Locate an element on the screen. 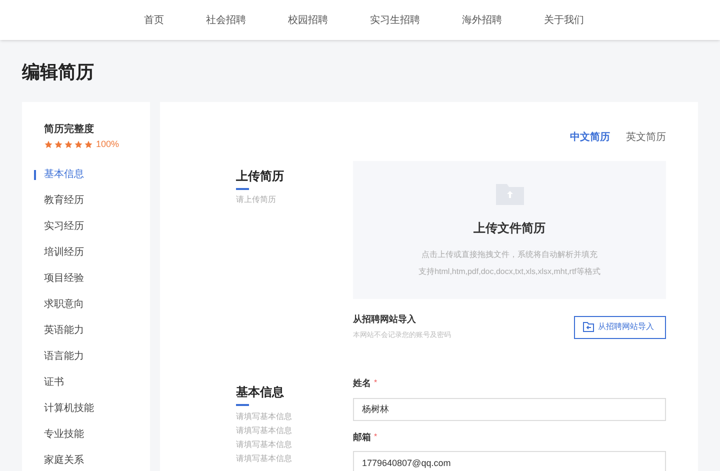 Image resolution: width=720 pixels, height=471 pixels. nav-link: 首页 is located at coordinates (154, 20).